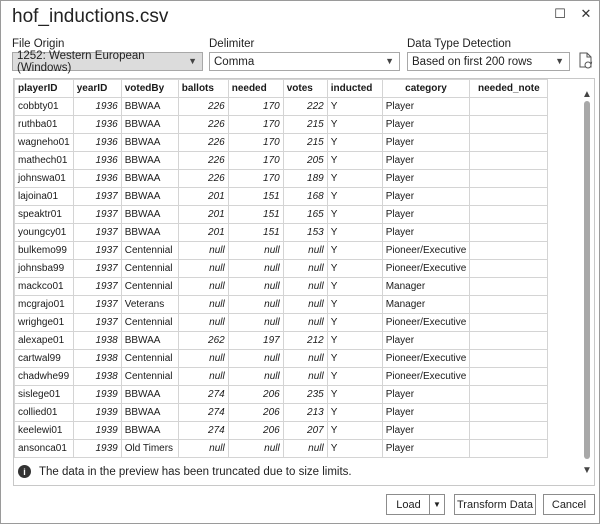 Image resolution: width=600 pixels, height=524 pixels. I want to click on table-cell-playerid: youngcy01, so click(44, 232).